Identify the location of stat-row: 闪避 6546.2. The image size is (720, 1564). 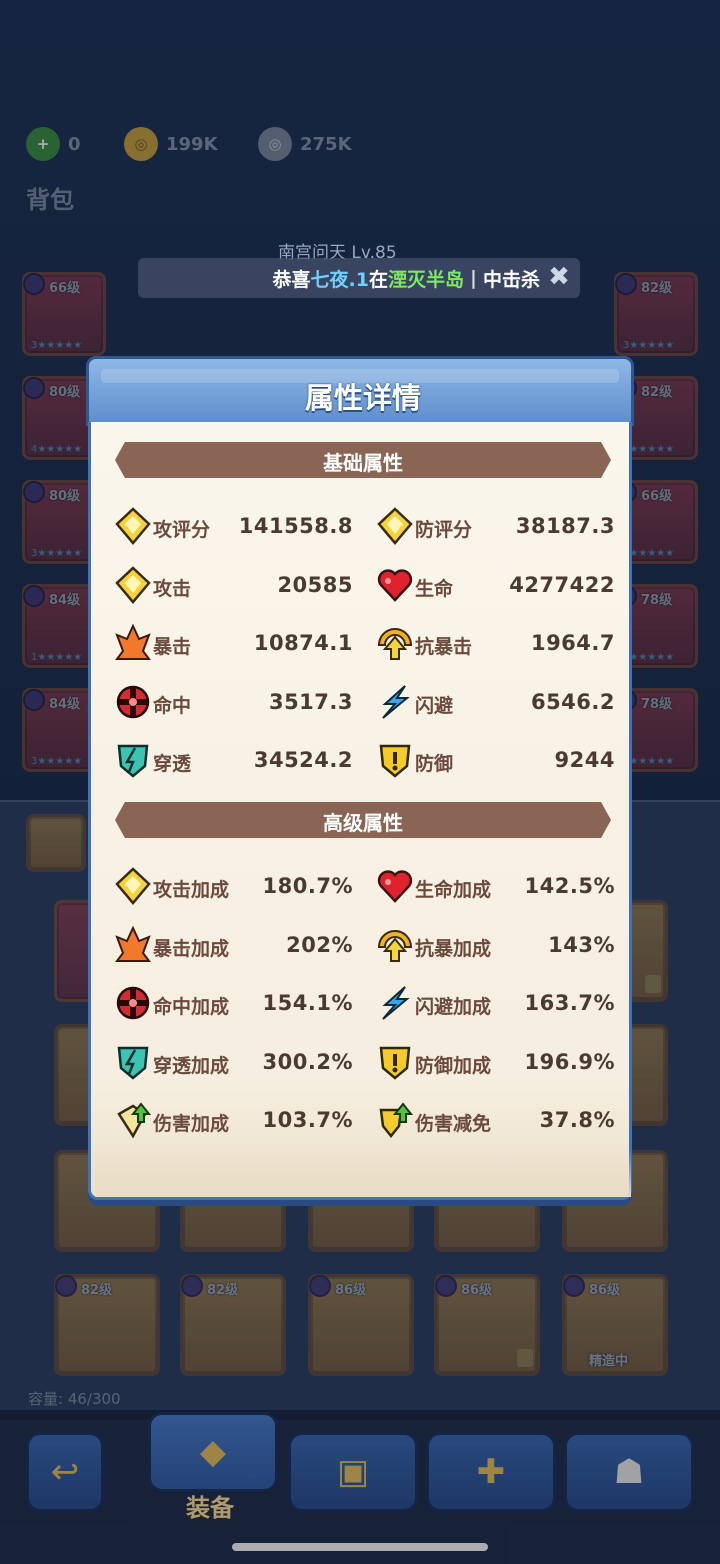
(495, 702).